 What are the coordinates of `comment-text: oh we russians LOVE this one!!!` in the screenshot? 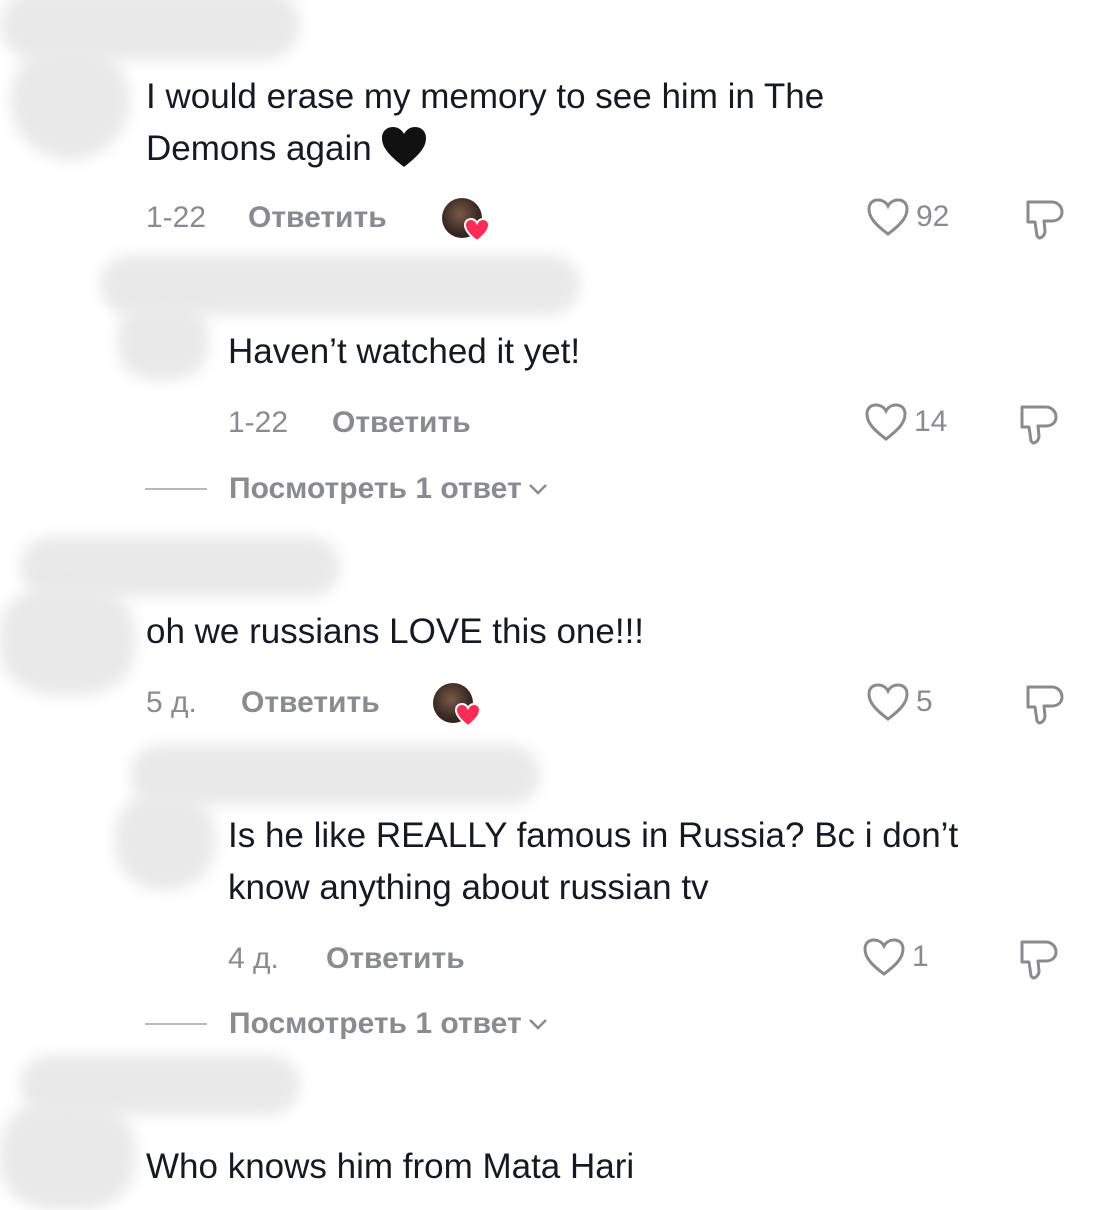 It's located at (395, 631).